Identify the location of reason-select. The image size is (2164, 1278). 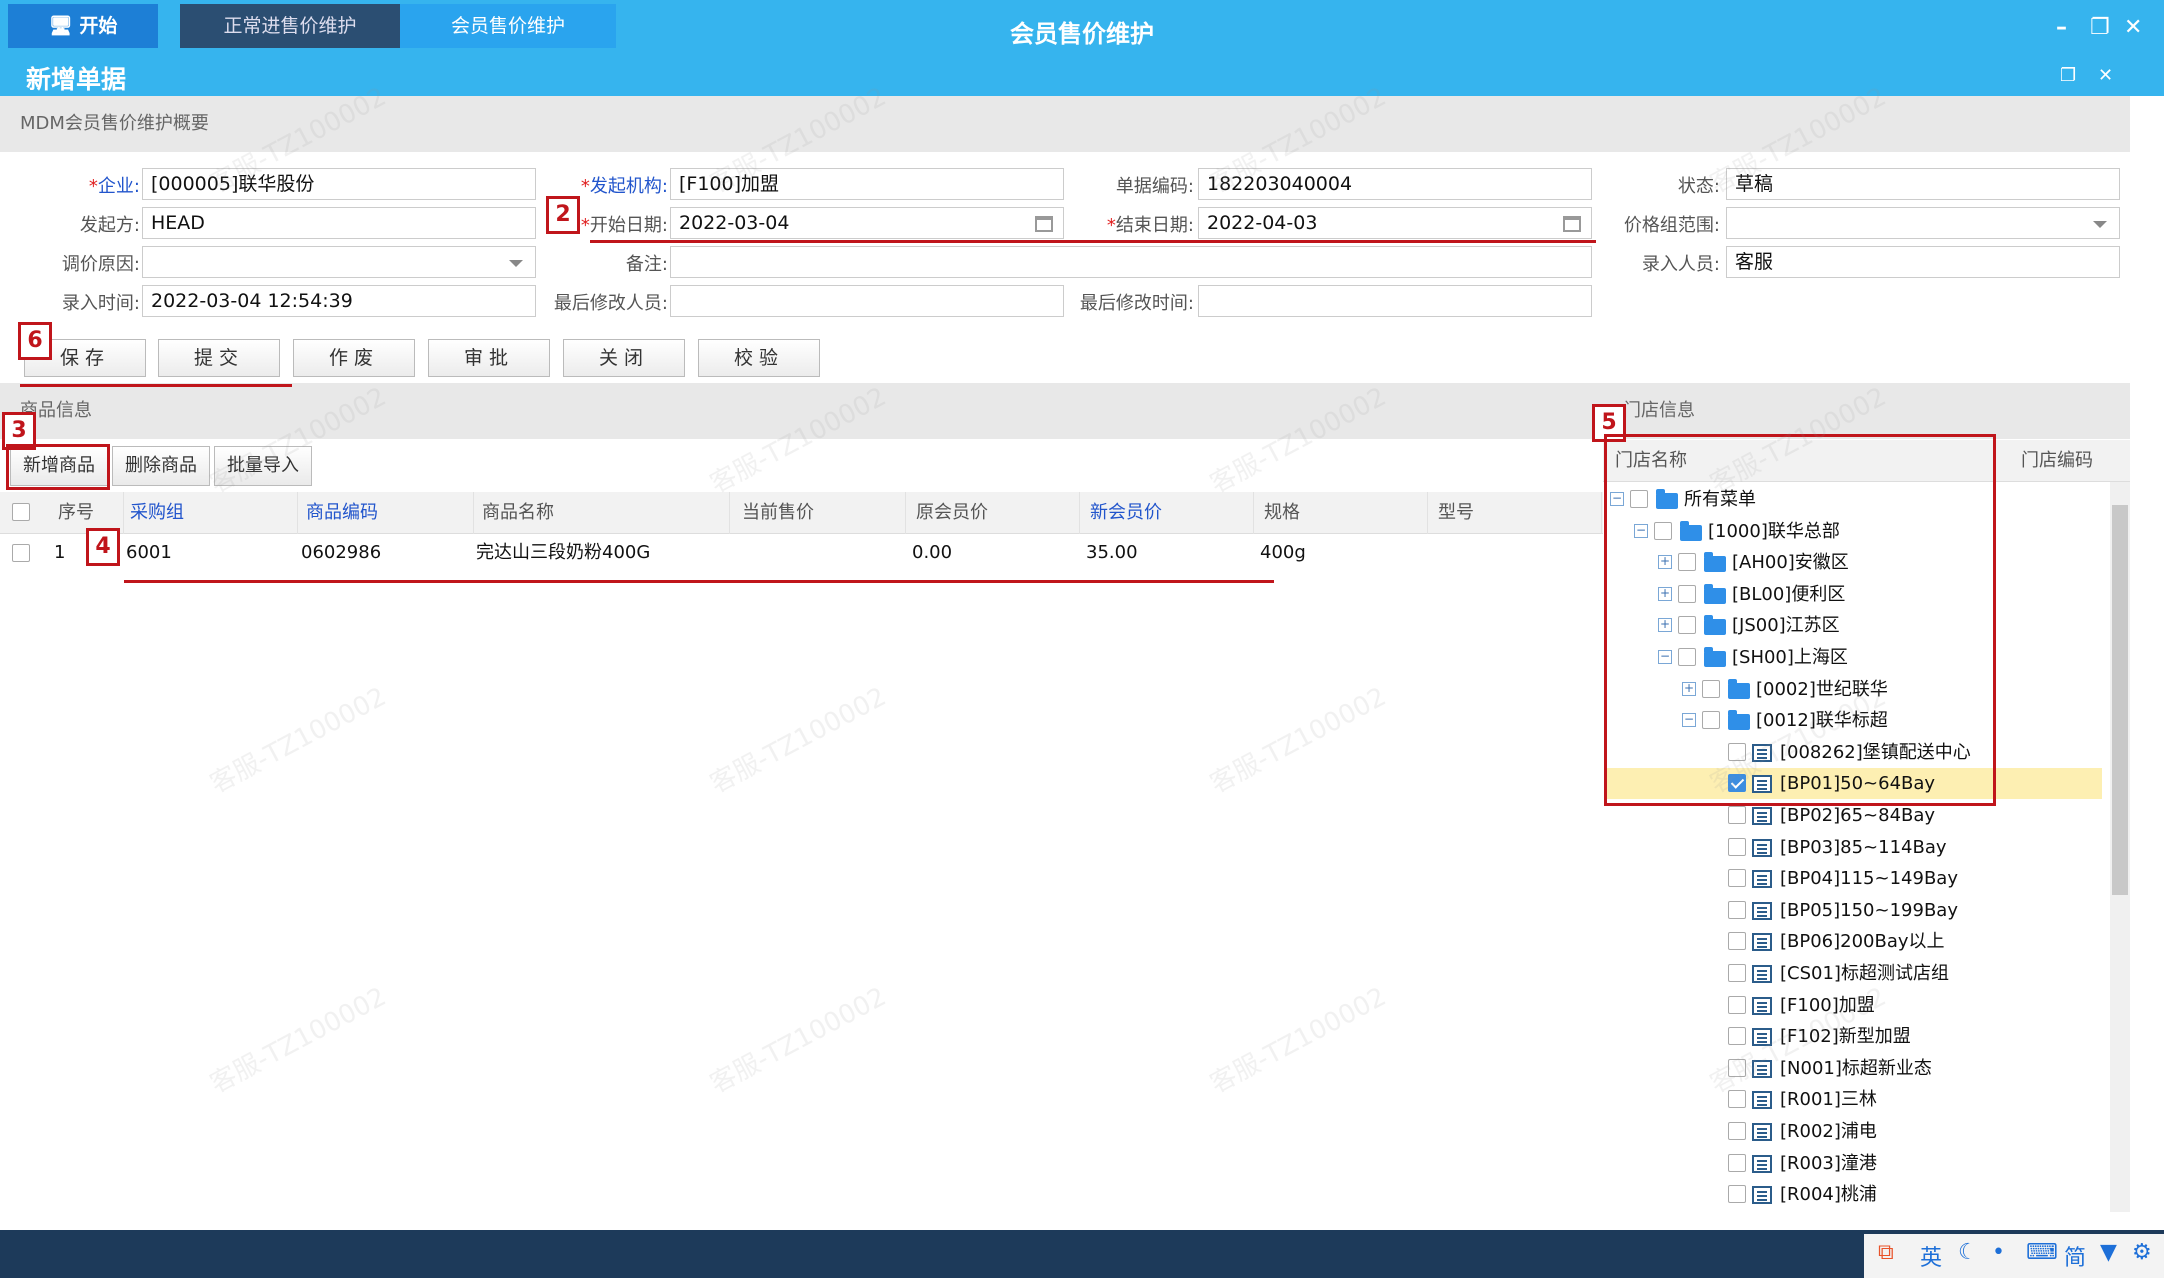
(339, 262).